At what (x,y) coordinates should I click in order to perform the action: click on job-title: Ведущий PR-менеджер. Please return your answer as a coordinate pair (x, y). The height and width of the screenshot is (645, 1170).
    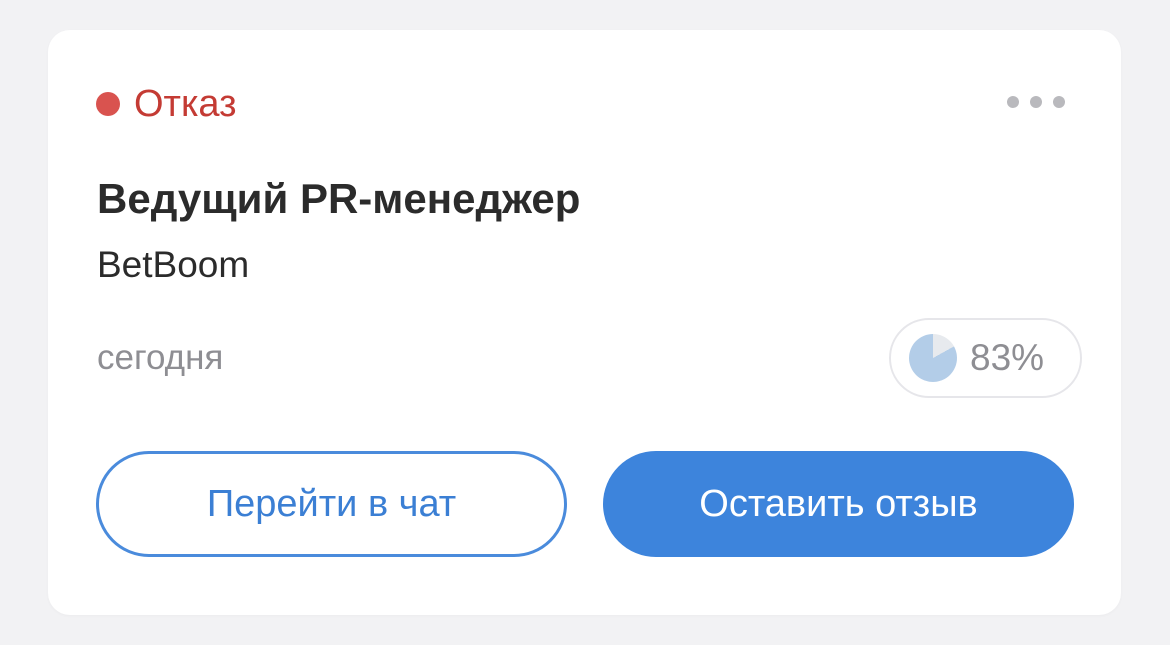
    Looking at the image, I should click on (338, 199).